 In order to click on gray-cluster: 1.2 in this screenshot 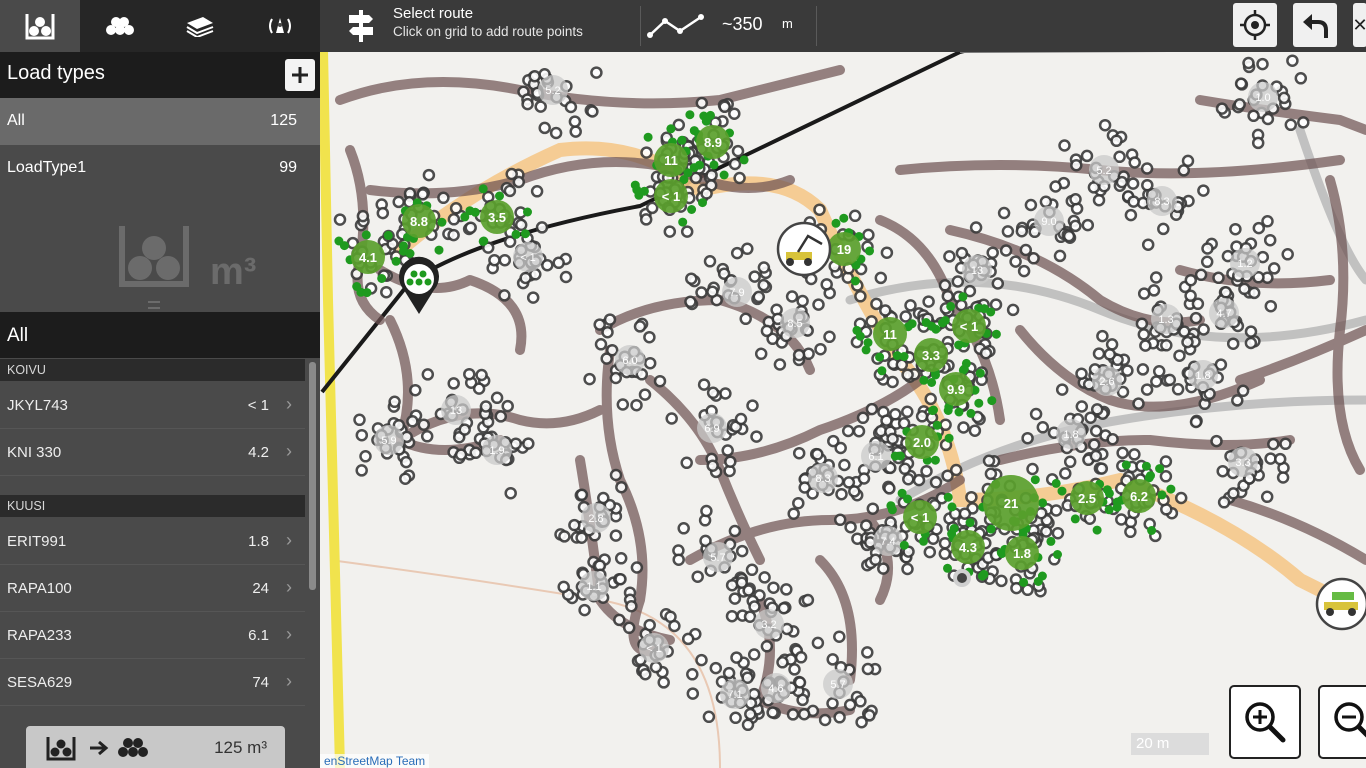, I will do `click(1245, 263)`.